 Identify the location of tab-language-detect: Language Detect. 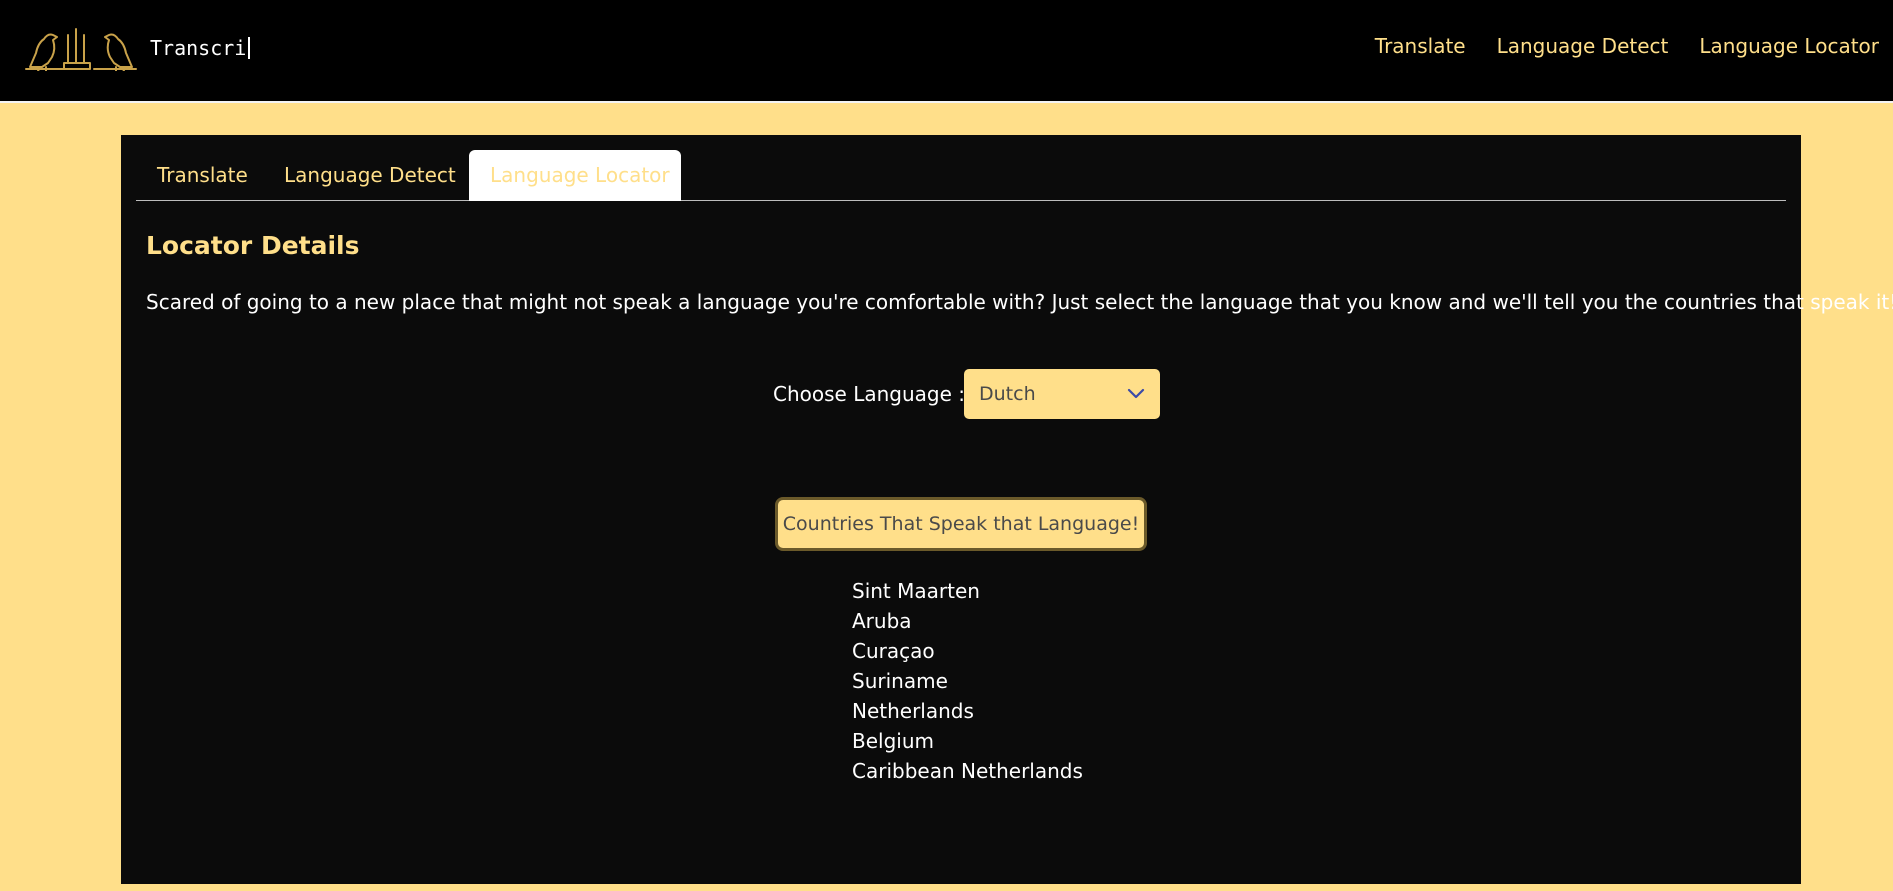
(359, 175).